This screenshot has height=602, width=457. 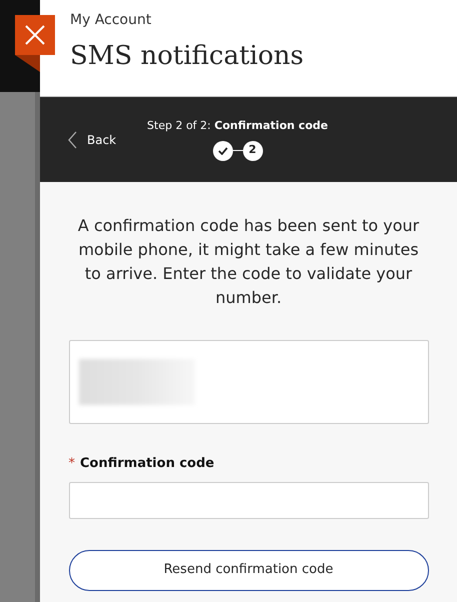 I want to click on close-button, so click(x=35, y=35).